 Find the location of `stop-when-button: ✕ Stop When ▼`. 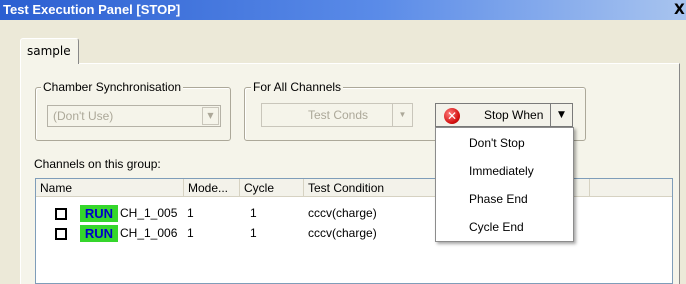

stop-when-button: ✕ Stop When ▼ is located at coordinates (504, 115).